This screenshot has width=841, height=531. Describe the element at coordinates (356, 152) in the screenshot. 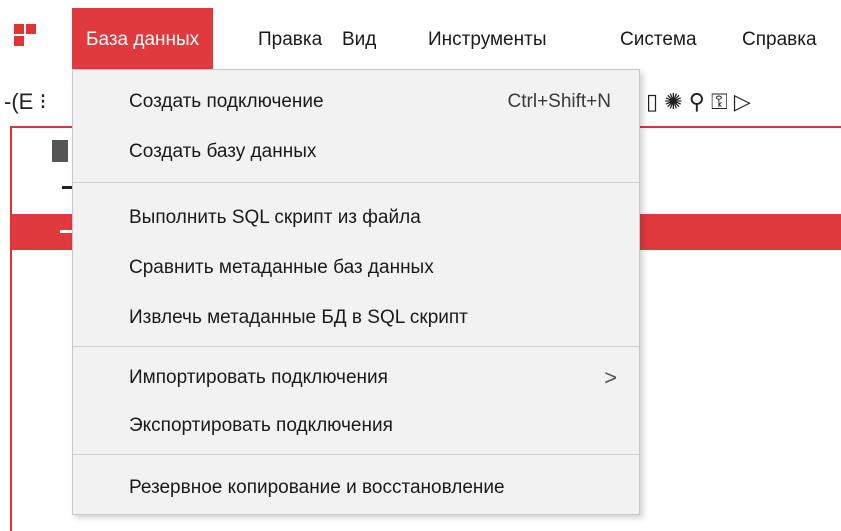

I see `menu-item-create-database: Создать базу данных` at that location.